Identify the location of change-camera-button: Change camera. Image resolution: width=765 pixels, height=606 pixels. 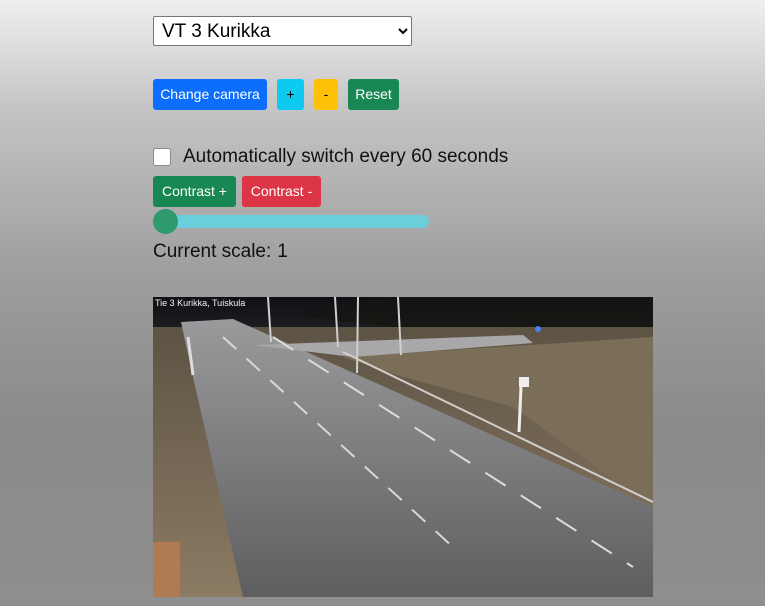
(210, 94).